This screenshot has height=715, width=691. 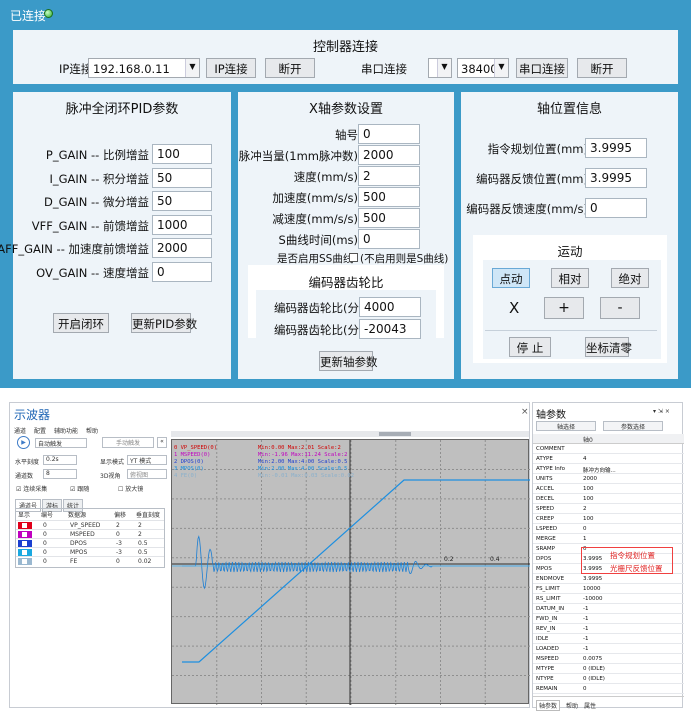 What do you see at coordinates (440, 68) in the screenshot?
I see `serial-port-combo: ▼` at bounding box center [440, 68].